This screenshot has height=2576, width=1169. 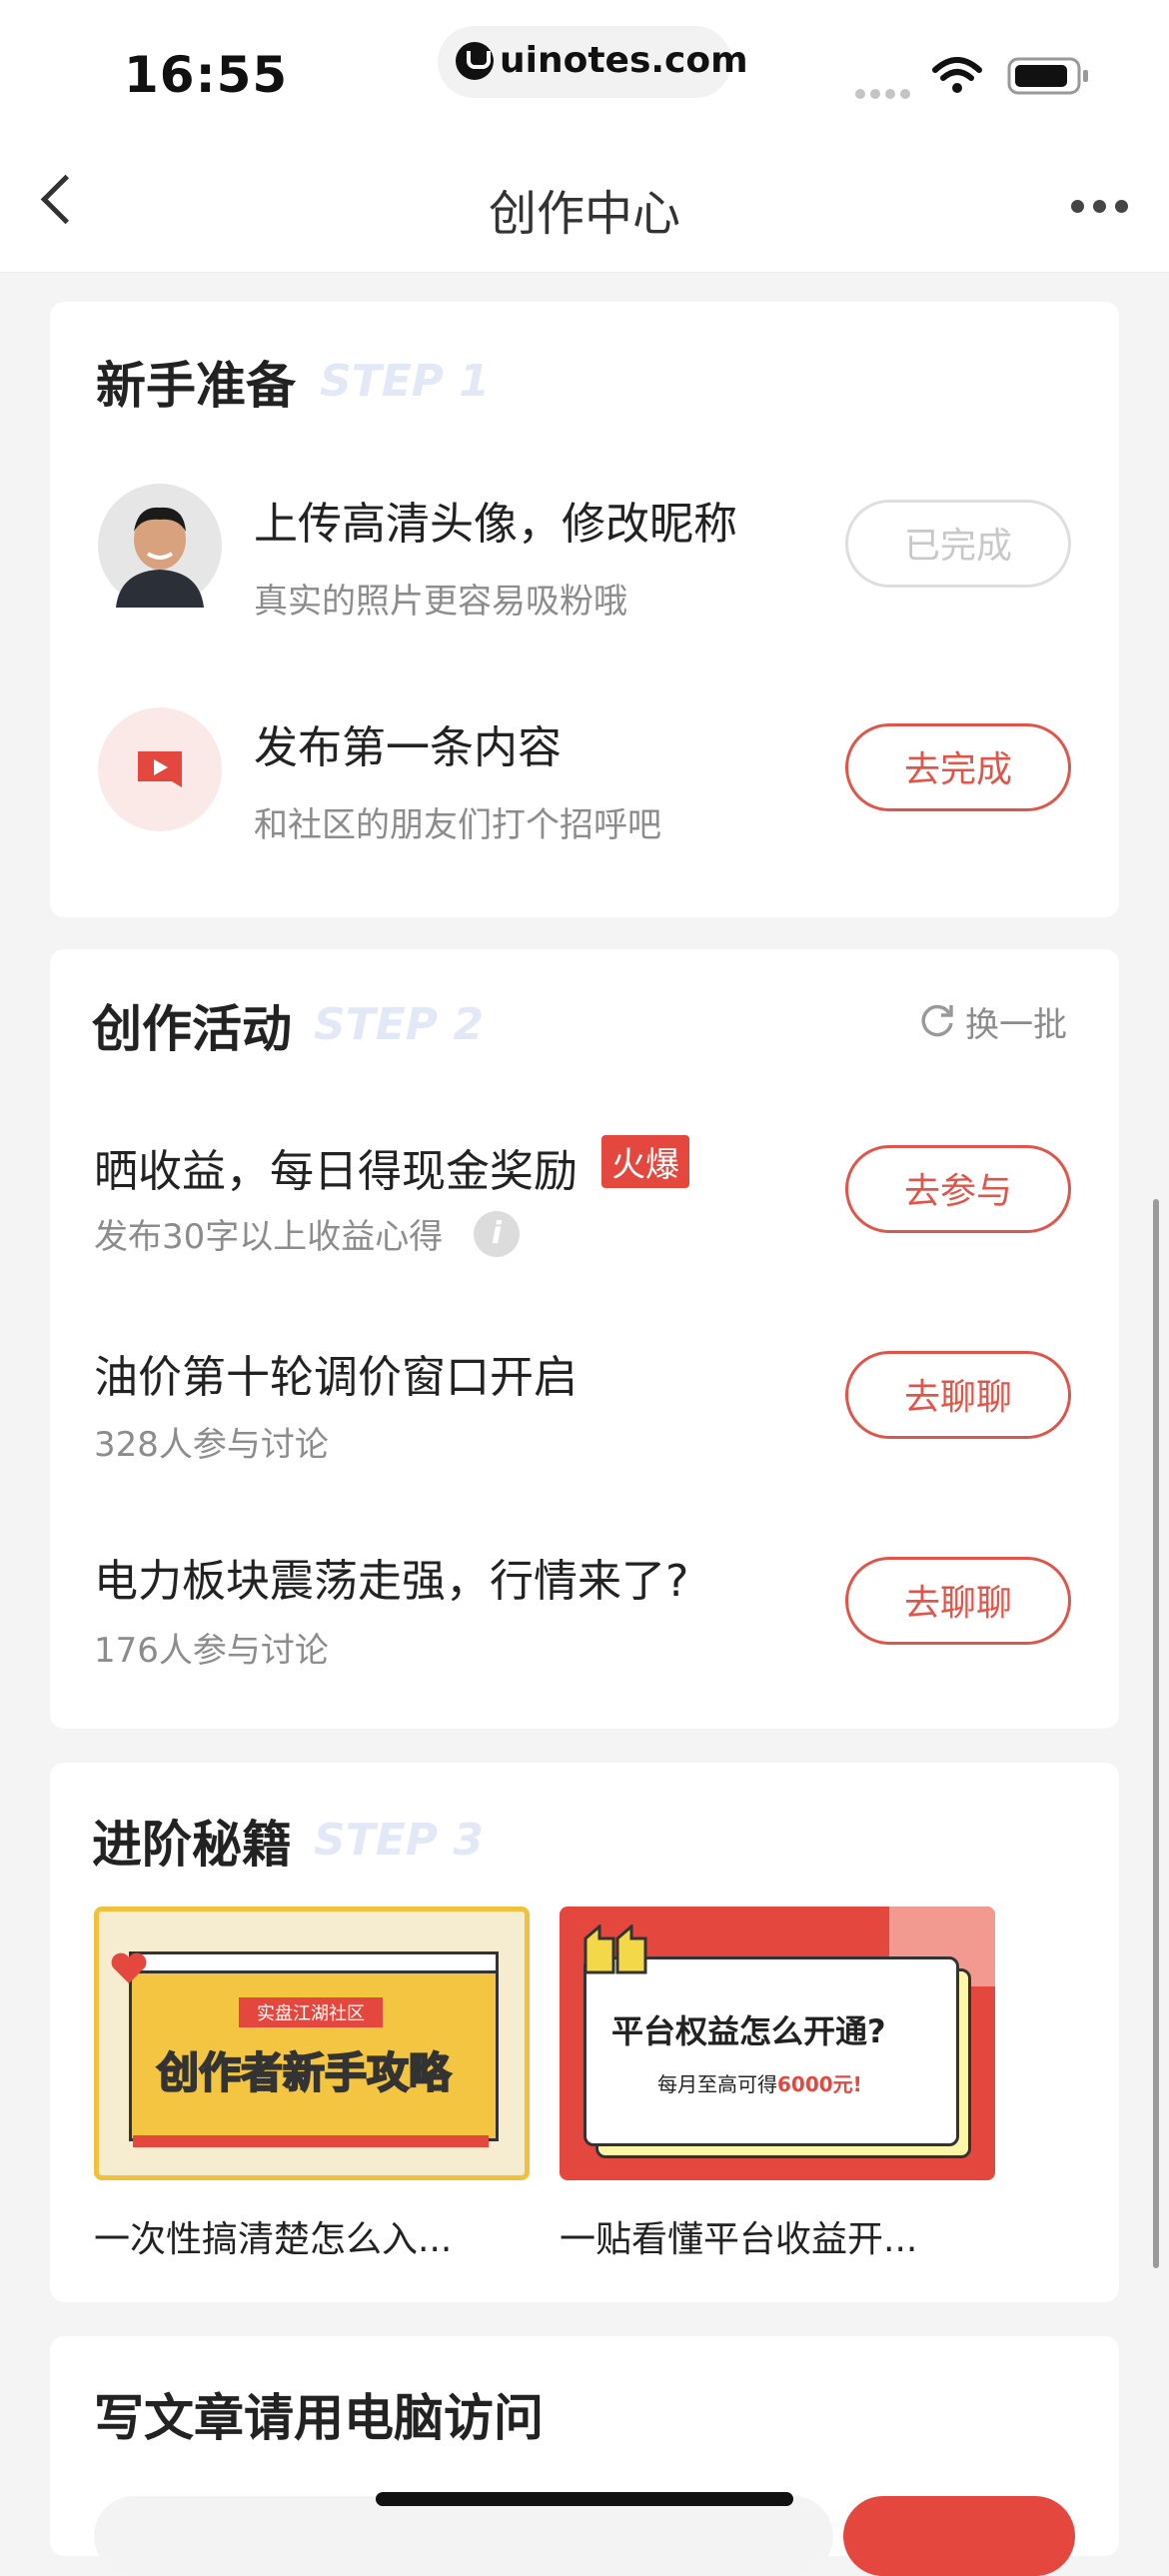 I want to click on thumb2-title: 平台权益怎么开通?, so click(x=749, y=2031).